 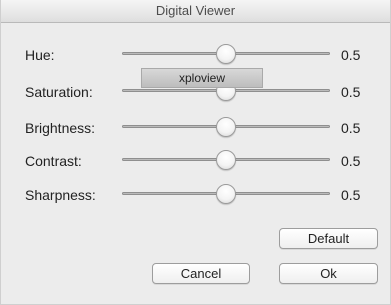 I want to click on brightness-slider-thumb, so click(x=226, y=127).